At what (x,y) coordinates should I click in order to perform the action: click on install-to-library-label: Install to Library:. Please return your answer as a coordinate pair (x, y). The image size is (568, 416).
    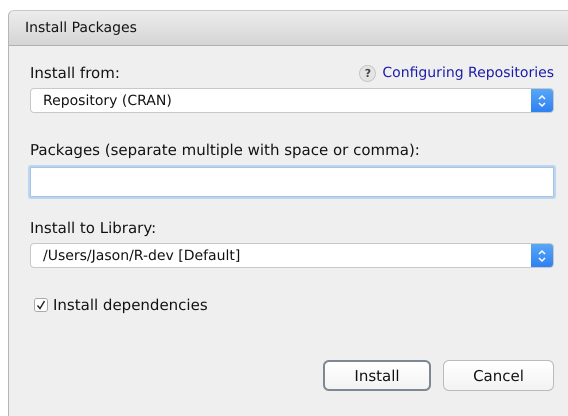
    Looking at the image, I should click on (94, 228).